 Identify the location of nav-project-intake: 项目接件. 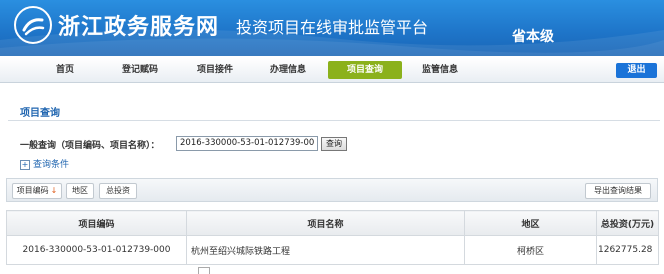
(215, 70).